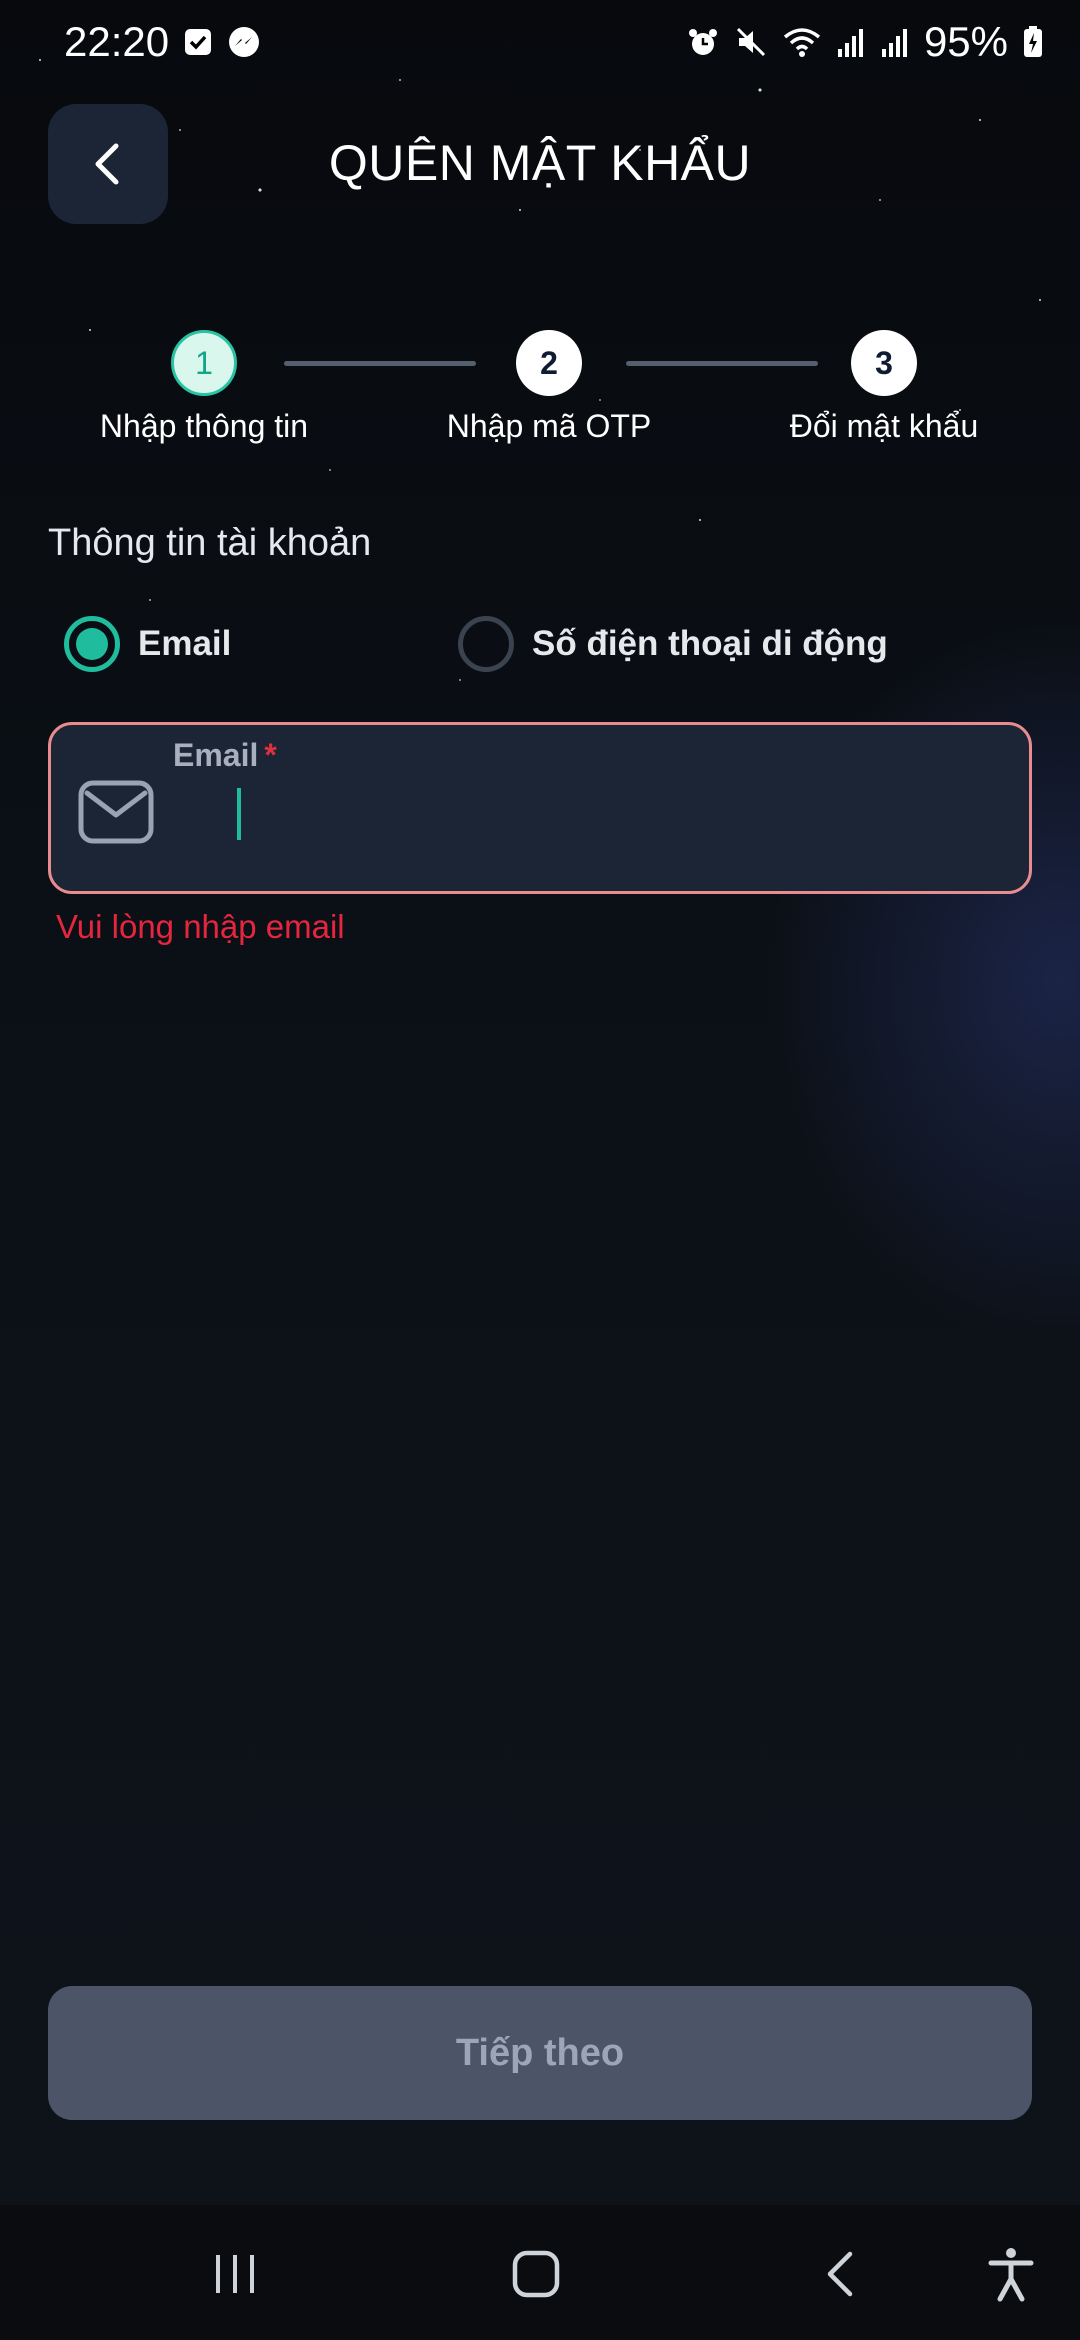 This screenshot has width=1080, height=2340. I want to click on radio-phone: Số điện thoại di động, so click(673, 644).